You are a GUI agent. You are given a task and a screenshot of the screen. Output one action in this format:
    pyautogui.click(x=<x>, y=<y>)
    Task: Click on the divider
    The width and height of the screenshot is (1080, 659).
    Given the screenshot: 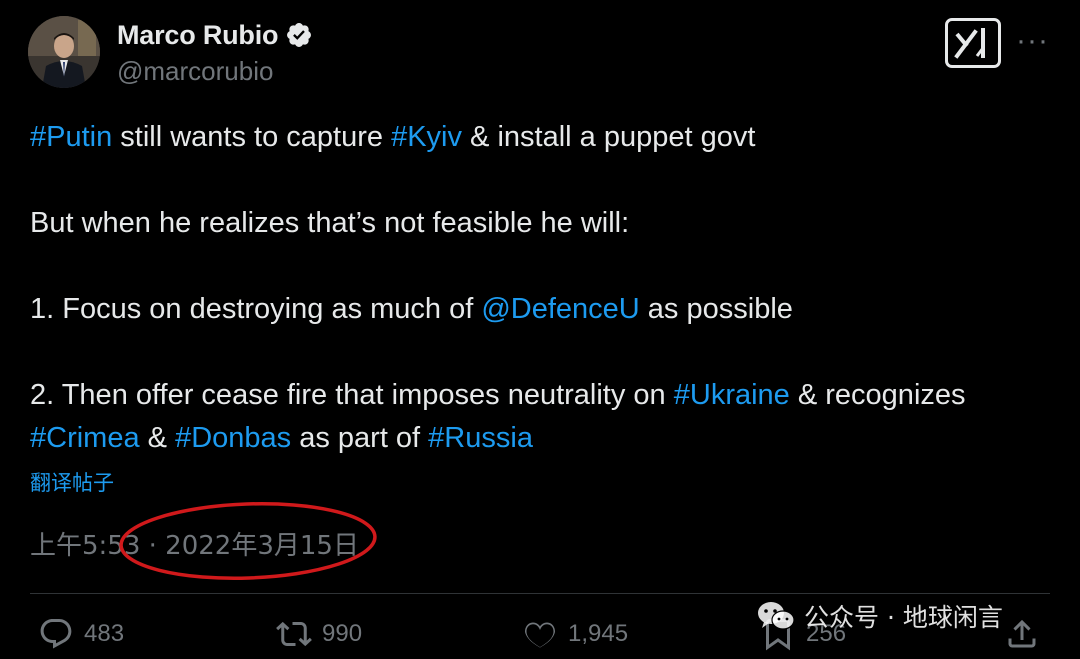 What is the action you would take?
    pyautogui.click(x=540, y=593)
    